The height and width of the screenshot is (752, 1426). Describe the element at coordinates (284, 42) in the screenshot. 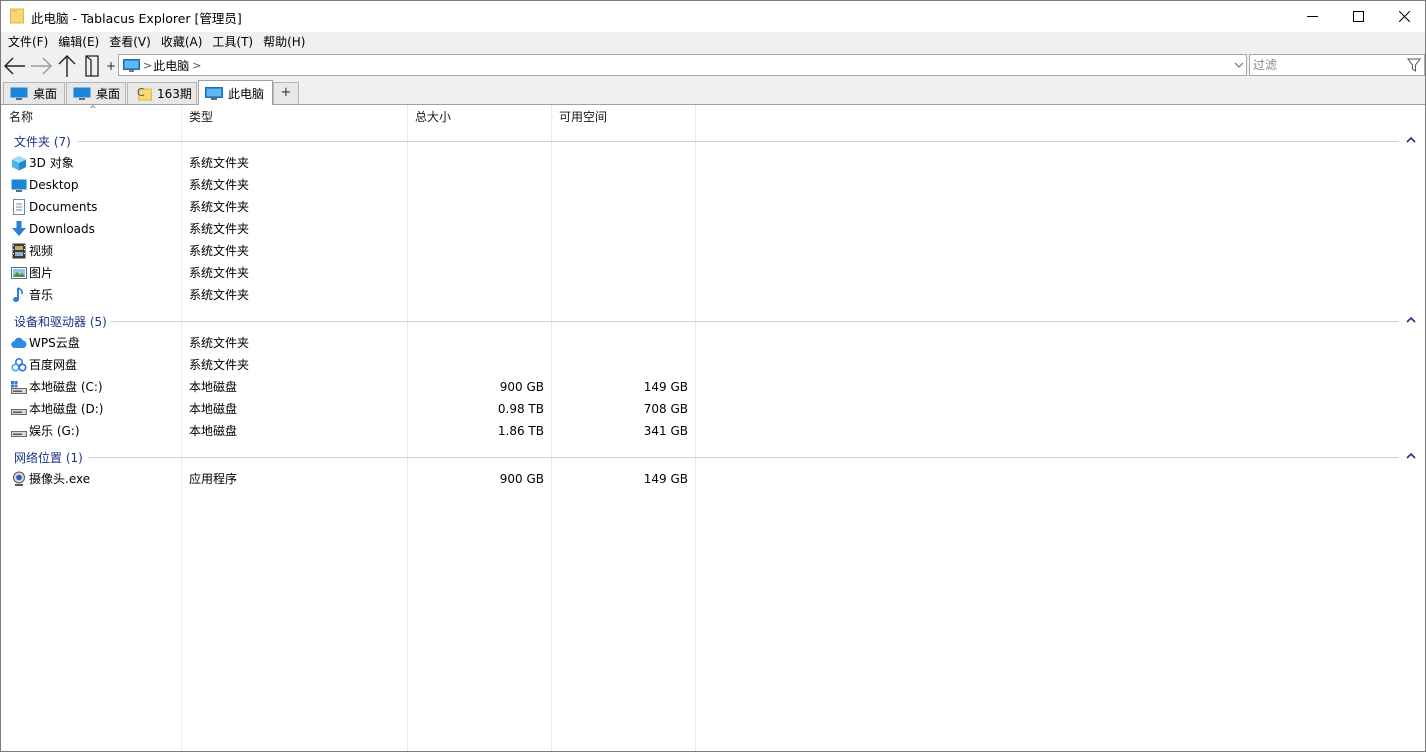

I see `menu-help: 帮助(H)` at that location.